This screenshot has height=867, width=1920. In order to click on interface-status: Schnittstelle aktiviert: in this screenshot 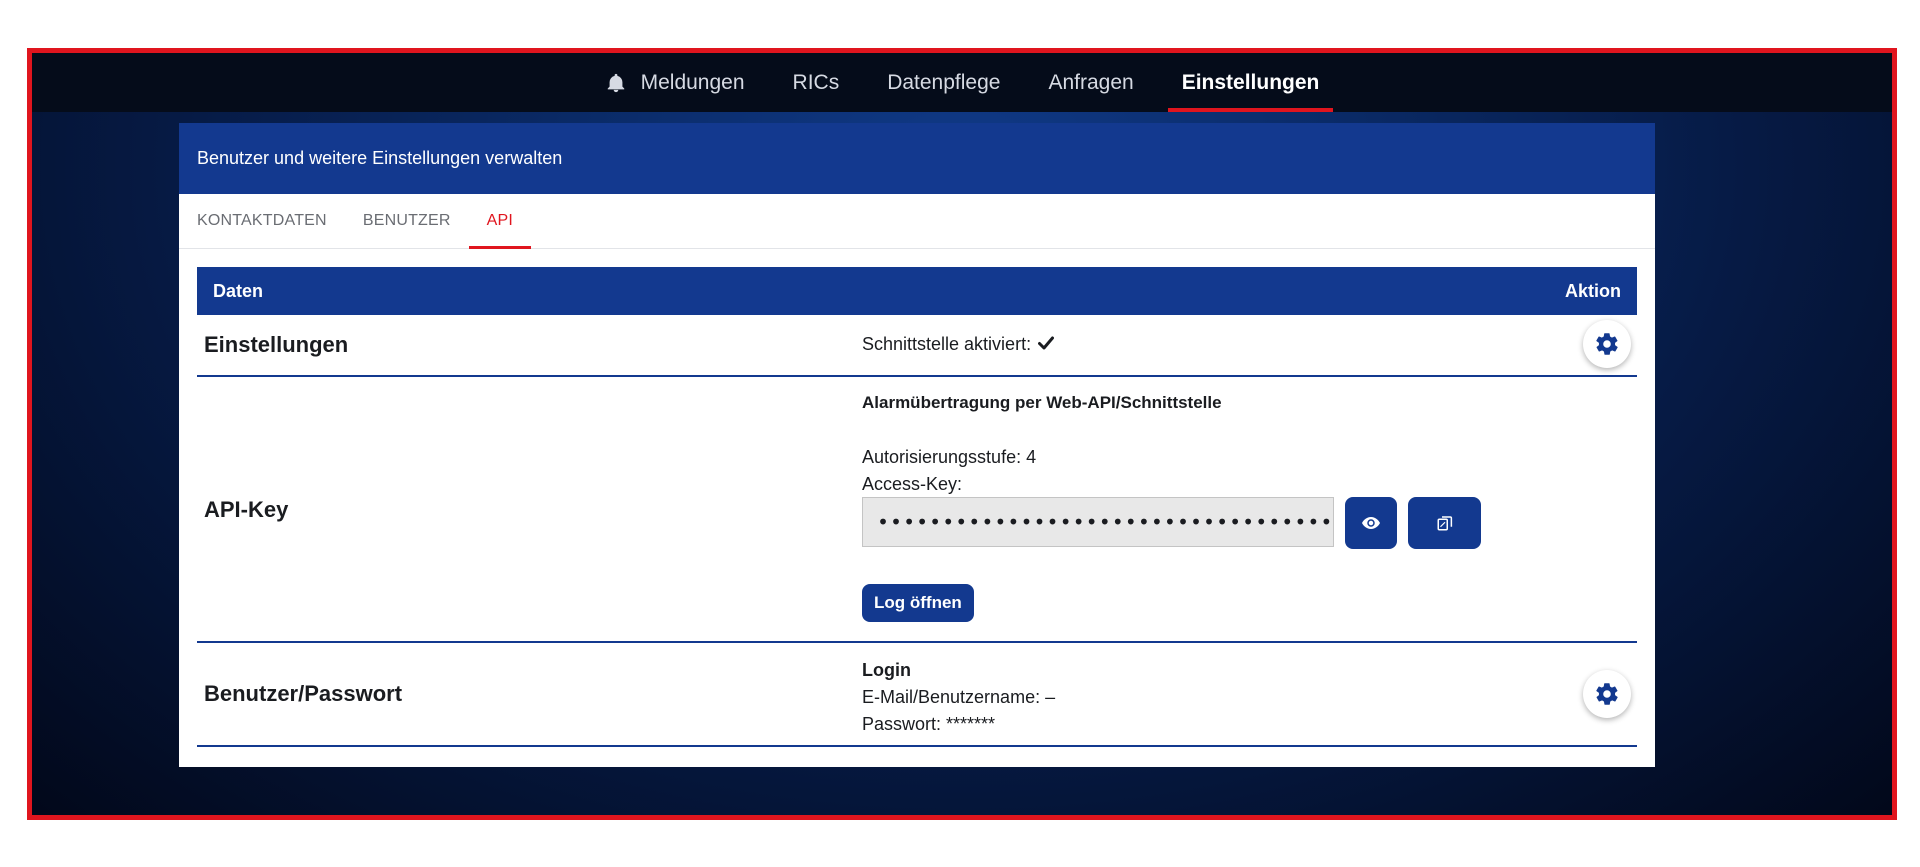, I will do `click(958, 344)`.